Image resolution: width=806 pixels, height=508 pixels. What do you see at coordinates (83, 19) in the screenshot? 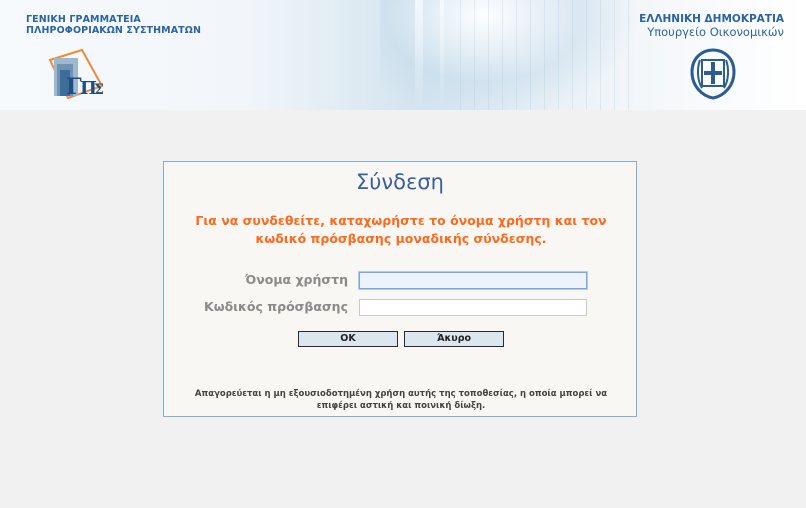
I see `org-left-line1: ΓΕΝΙΚΗ ΓΡΑΜΜΑΤΕΙΑ` at bounding box center [83, 19].